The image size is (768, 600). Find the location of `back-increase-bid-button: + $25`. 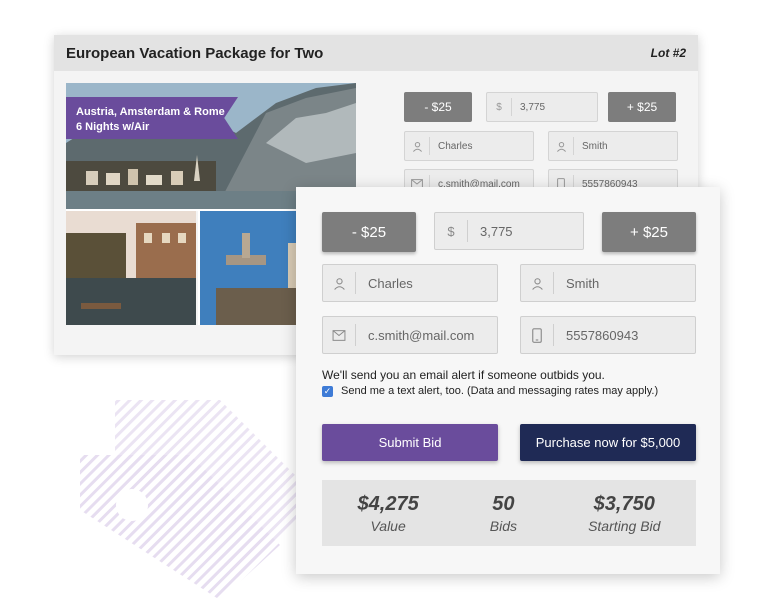

back-increase-bid-button: + $25 is located at coordinates (642, 107).